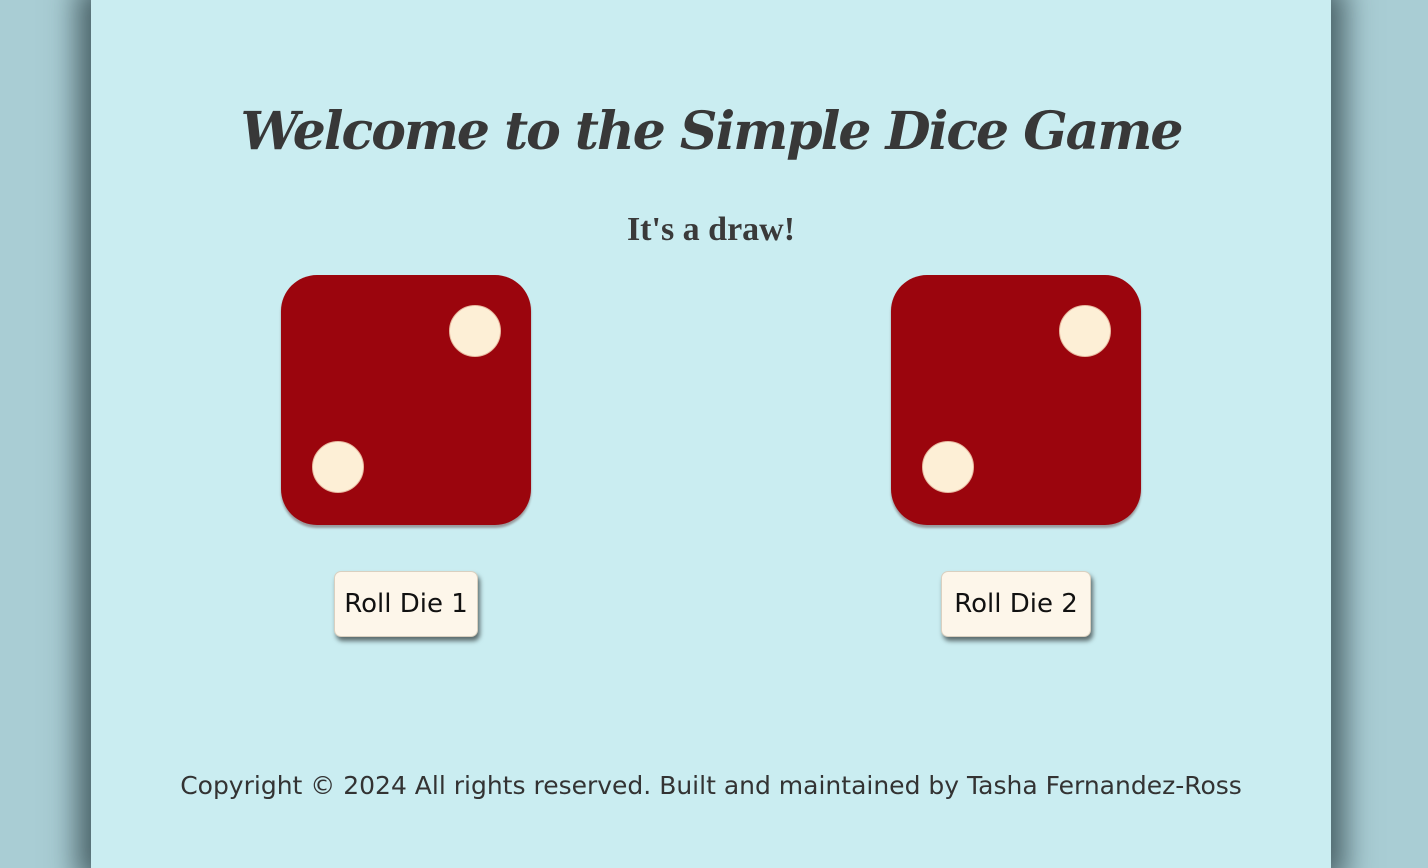  I want to click on roll-die-1-button: Roll Die 1, so click(406, 604).